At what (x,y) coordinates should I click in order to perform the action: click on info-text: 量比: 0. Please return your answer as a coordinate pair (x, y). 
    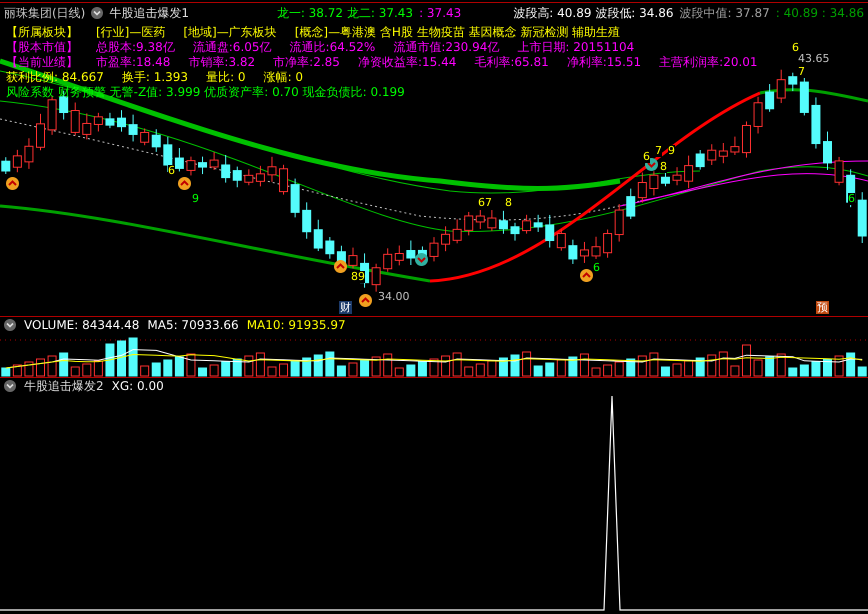
    Looking at the image, I should click on (226, 77).